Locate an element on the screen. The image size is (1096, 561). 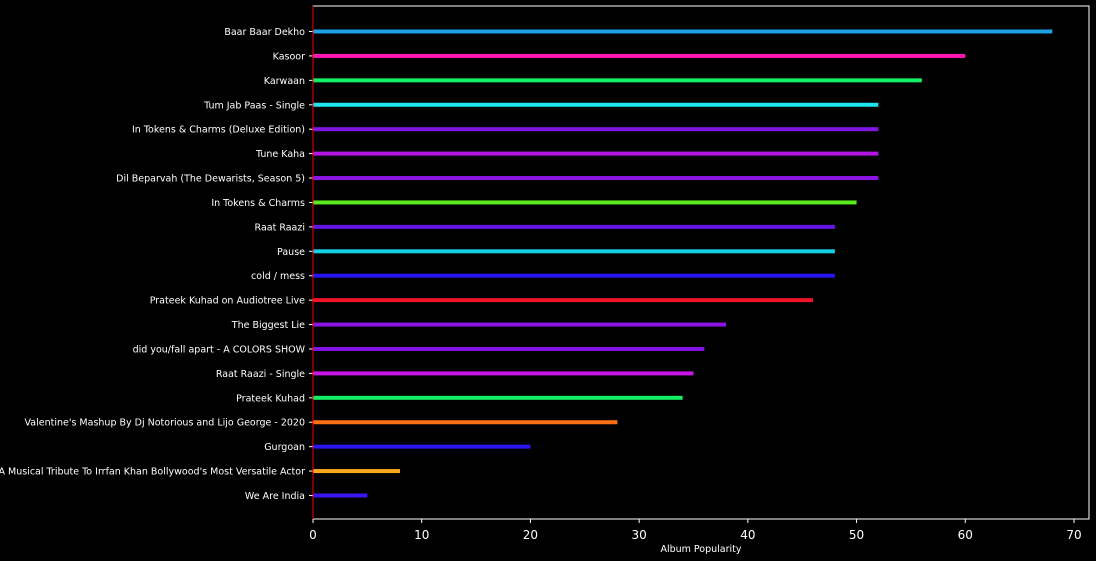
category-label: We Are India is located at coordinates (275, 496).